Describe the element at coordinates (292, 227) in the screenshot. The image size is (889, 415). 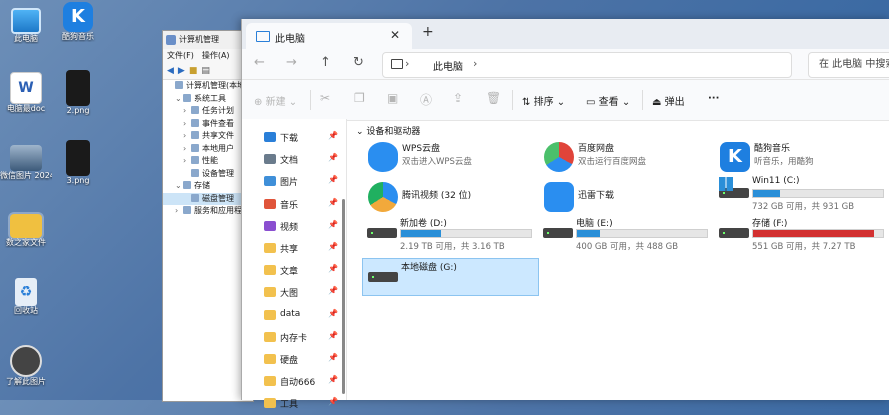
I see `nav-item: 视频 📌` at that location.